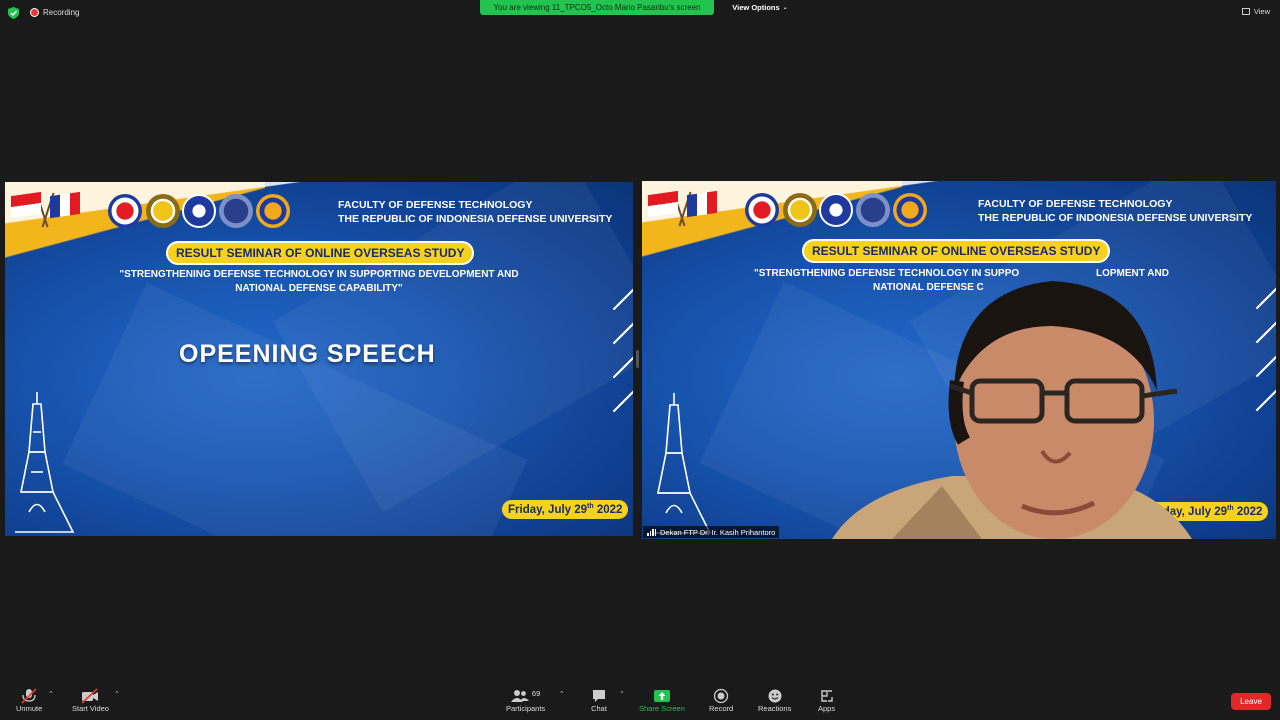 This screenshot has height=720, width=1280. I want to click on chat-options-caret-icon: ⌃, so click(622, 694).